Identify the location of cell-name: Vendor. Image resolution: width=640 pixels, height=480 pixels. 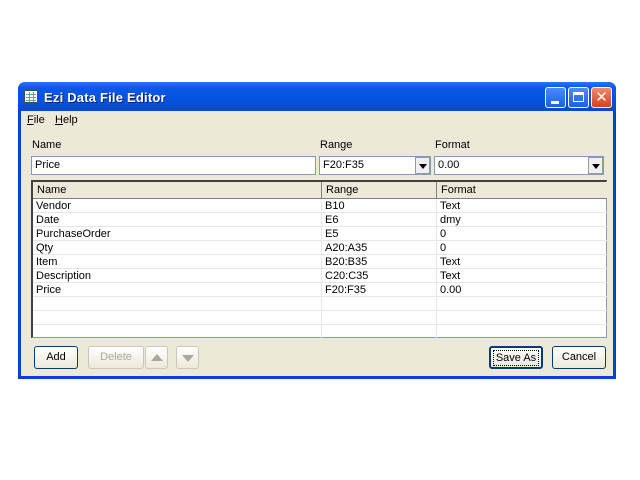
(177, 206).